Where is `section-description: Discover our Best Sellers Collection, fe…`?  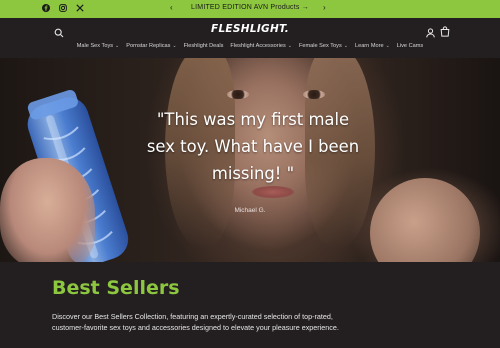
section-description: Discover our Best Sellers Collection, fe… is located at coordinates (195, 322).